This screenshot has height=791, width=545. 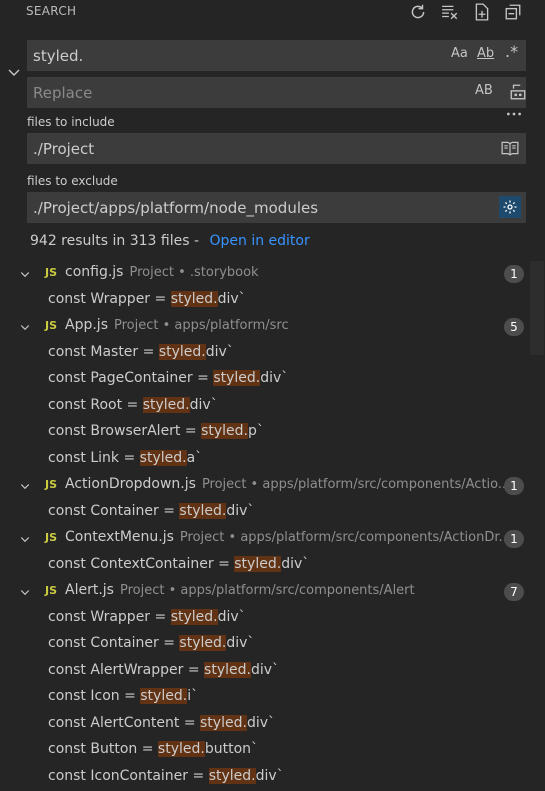 I want to click on book-icon, so click(x=510, y=148).